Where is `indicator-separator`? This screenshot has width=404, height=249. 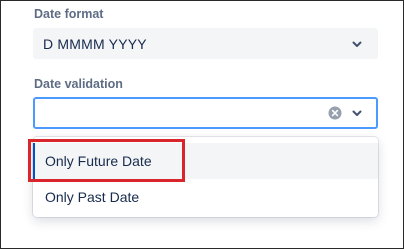
indicator-separator is located at coordinates (348, 113).